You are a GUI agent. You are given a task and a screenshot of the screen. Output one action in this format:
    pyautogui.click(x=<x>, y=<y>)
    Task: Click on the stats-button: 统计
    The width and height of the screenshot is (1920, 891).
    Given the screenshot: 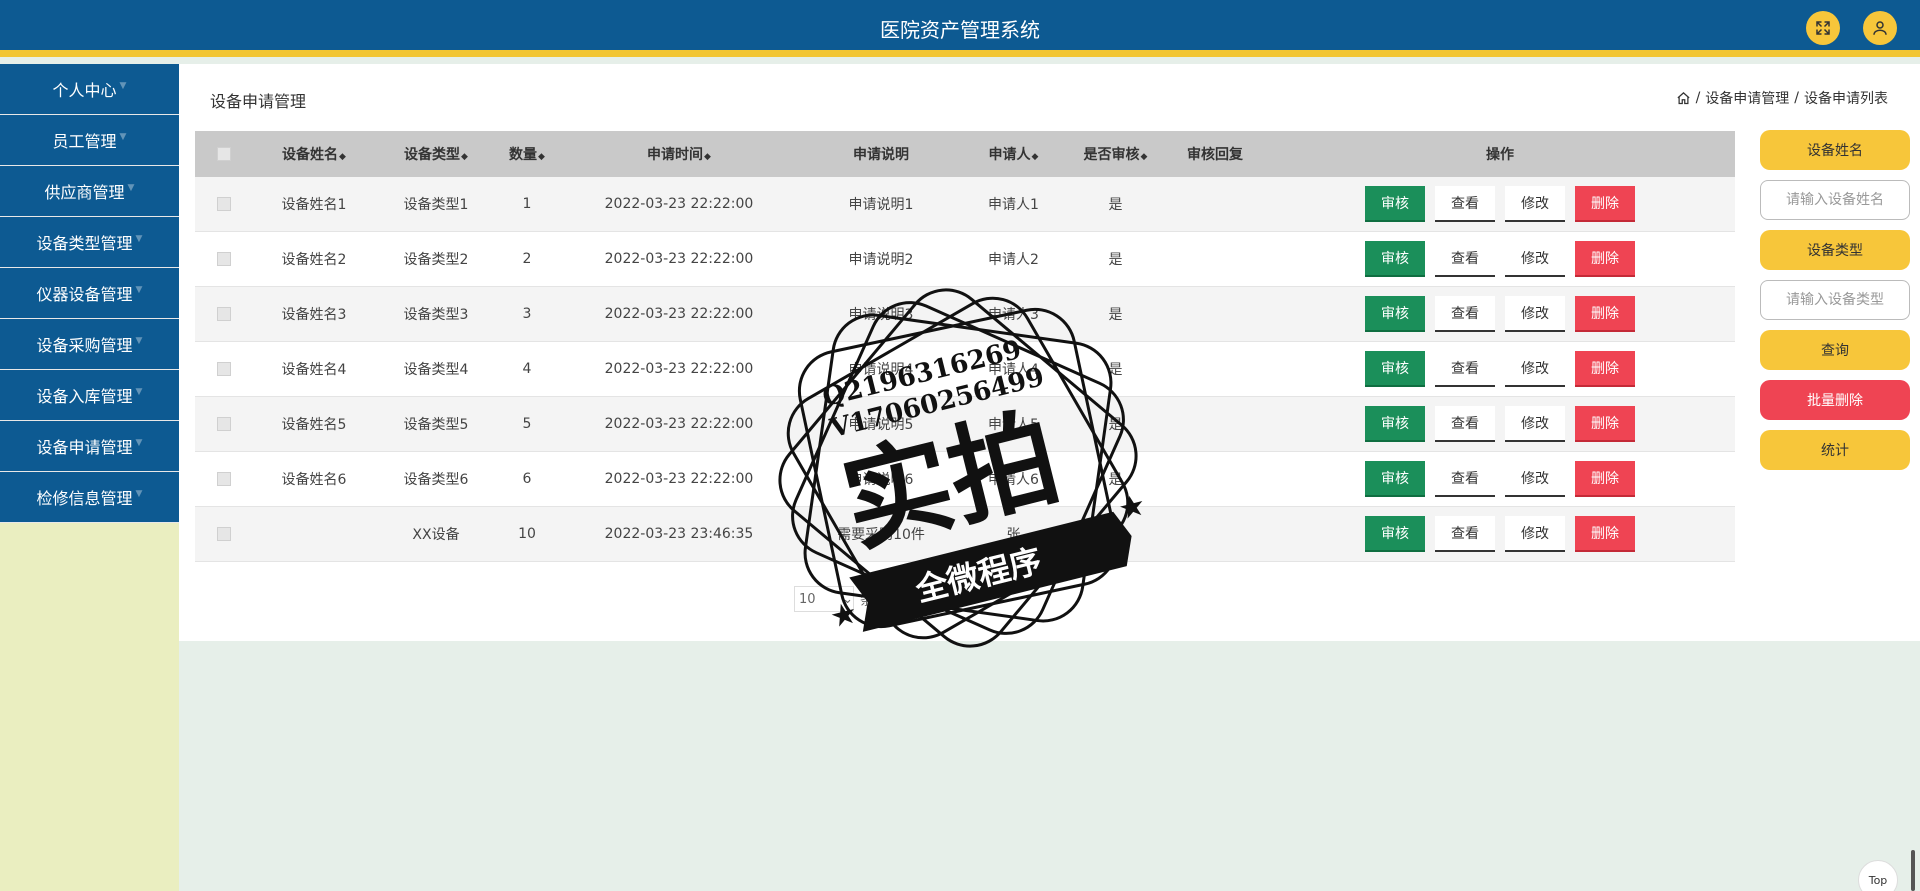 What is the action you would take?
    pyautogui.click(x=1835, y=450)
    